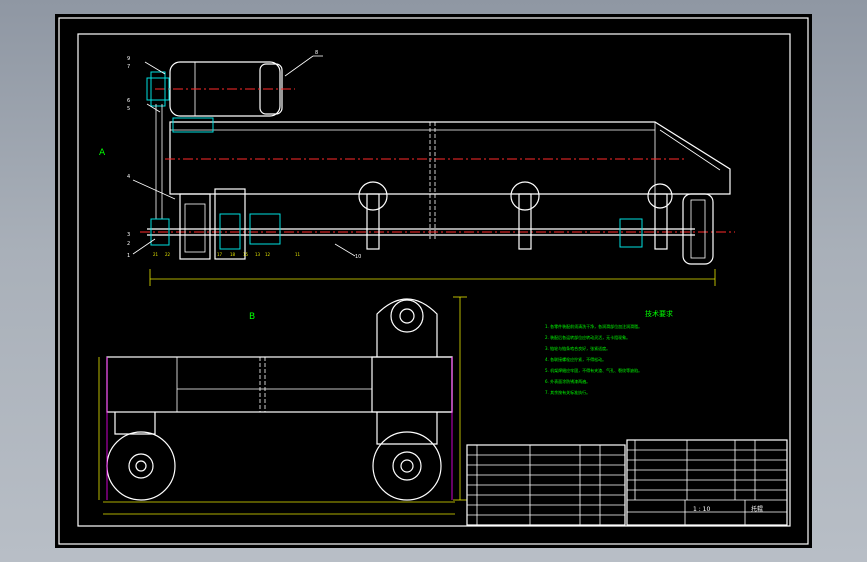 This screenshot has height=562, width=867. Describe the element at coordinates (128, 59) in the screenshot. I see `part-label: 9` at that location.